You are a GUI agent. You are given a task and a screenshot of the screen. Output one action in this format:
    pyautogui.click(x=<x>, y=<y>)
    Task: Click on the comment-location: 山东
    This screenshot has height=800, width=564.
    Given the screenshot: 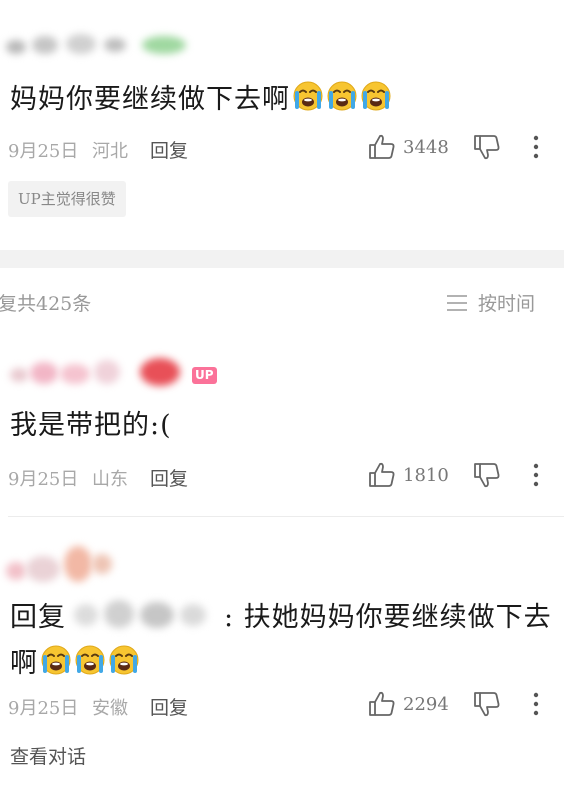 What is the action you would take?
    pyautogui.click(x=110, y=479)
    